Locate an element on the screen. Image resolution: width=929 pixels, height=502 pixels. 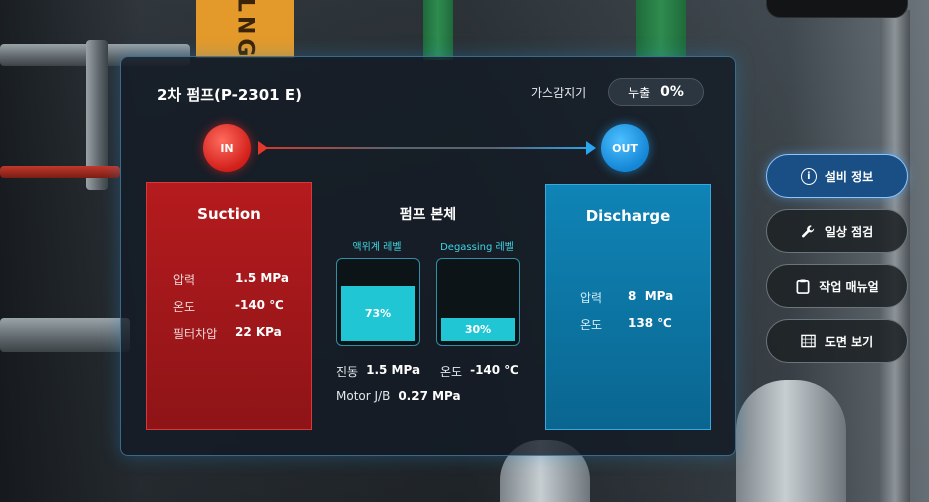
equipment-info-button: i 설비 정보 is located at coordinates (837, 176).